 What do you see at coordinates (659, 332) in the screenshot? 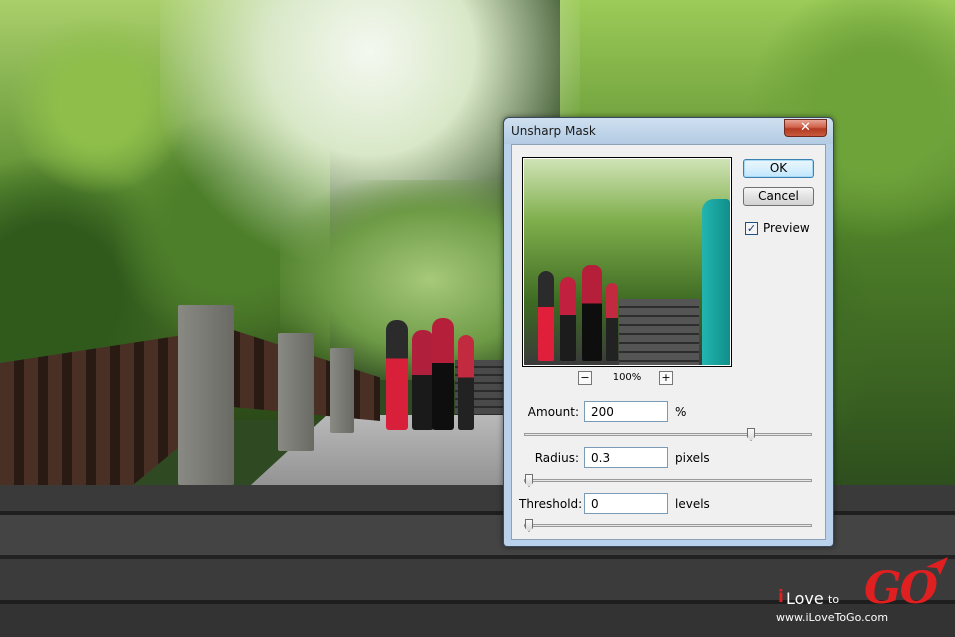
I see `preview-stairs` at bounding box center [659, 332].